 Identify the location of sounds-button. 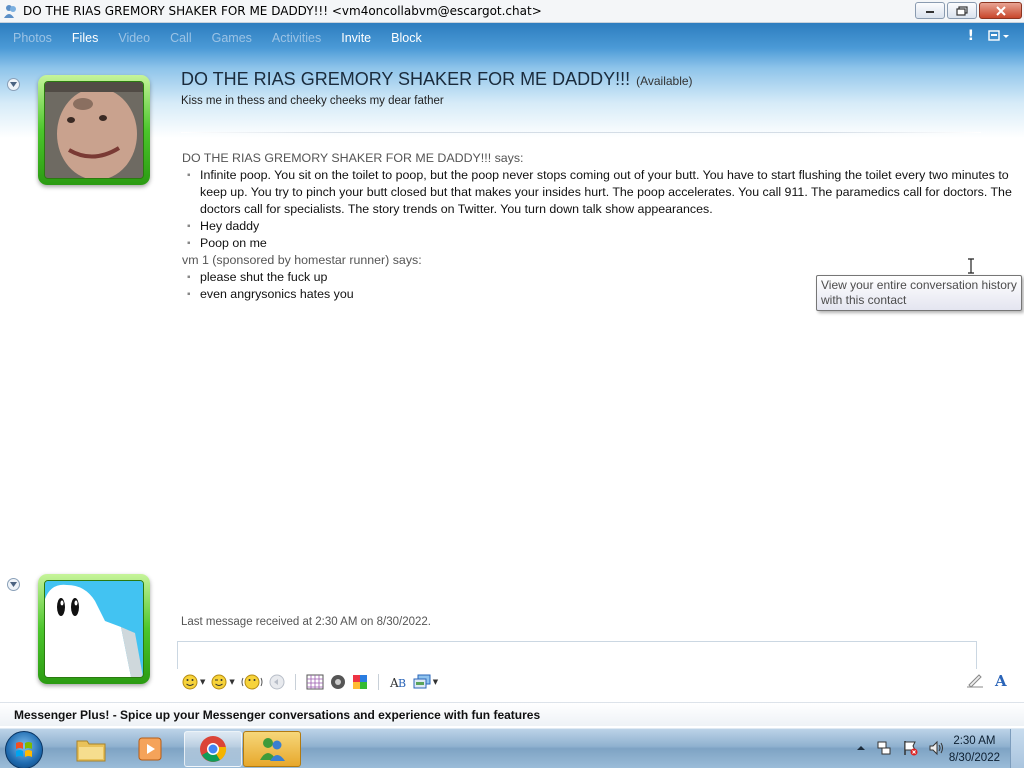
(338, 682).